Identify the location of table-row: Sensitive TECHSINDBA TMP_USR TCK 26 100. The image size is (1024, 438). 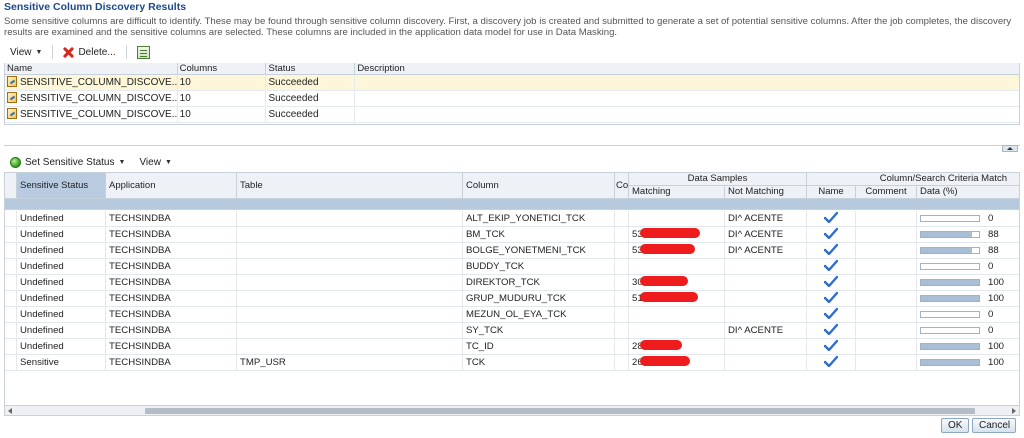
(512, 363).